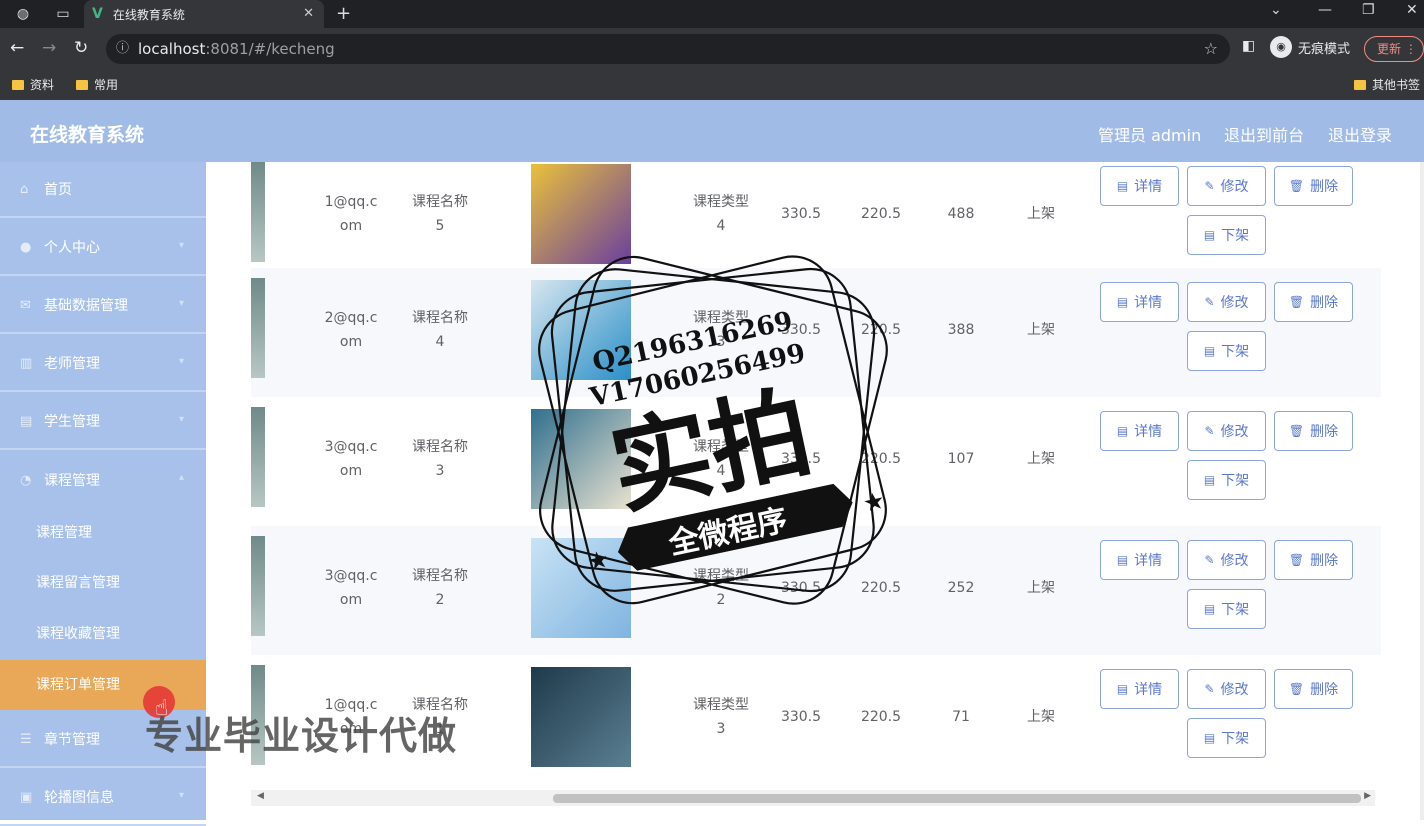 Image resolution: width=1424 pixels, height=826 pixels. I want to click on incognito-icon: ◉, so click(1281, 47).